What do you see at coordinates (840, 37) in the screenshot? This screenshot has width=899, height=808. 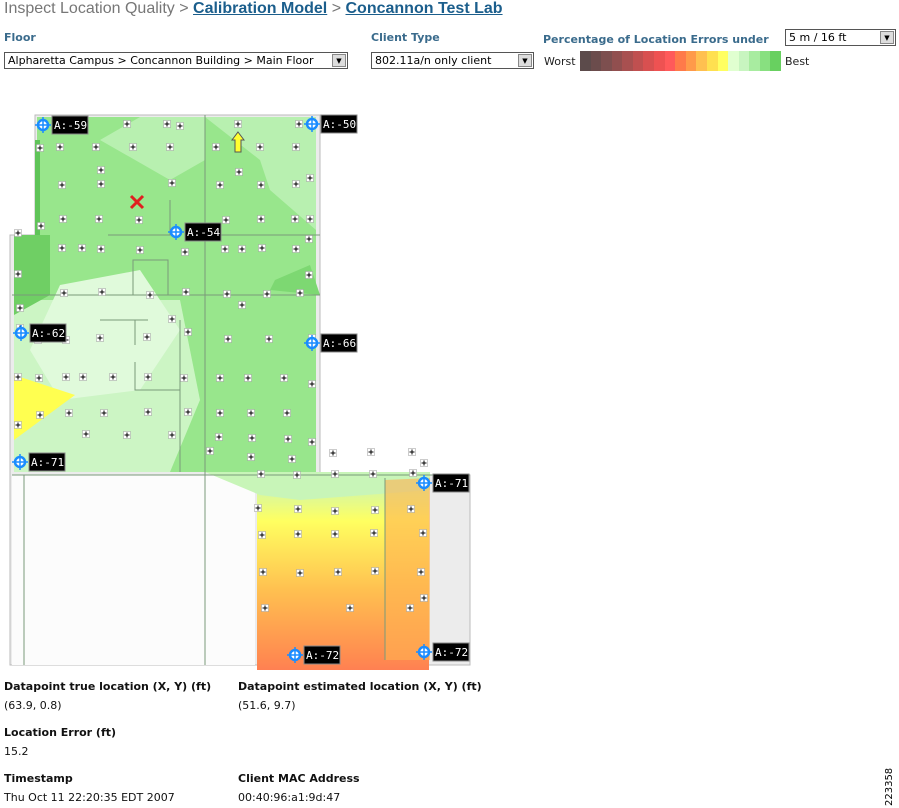 I see `error-threshold-select: 5 m / 16 ft ▼` at bounding box center [840, 37].